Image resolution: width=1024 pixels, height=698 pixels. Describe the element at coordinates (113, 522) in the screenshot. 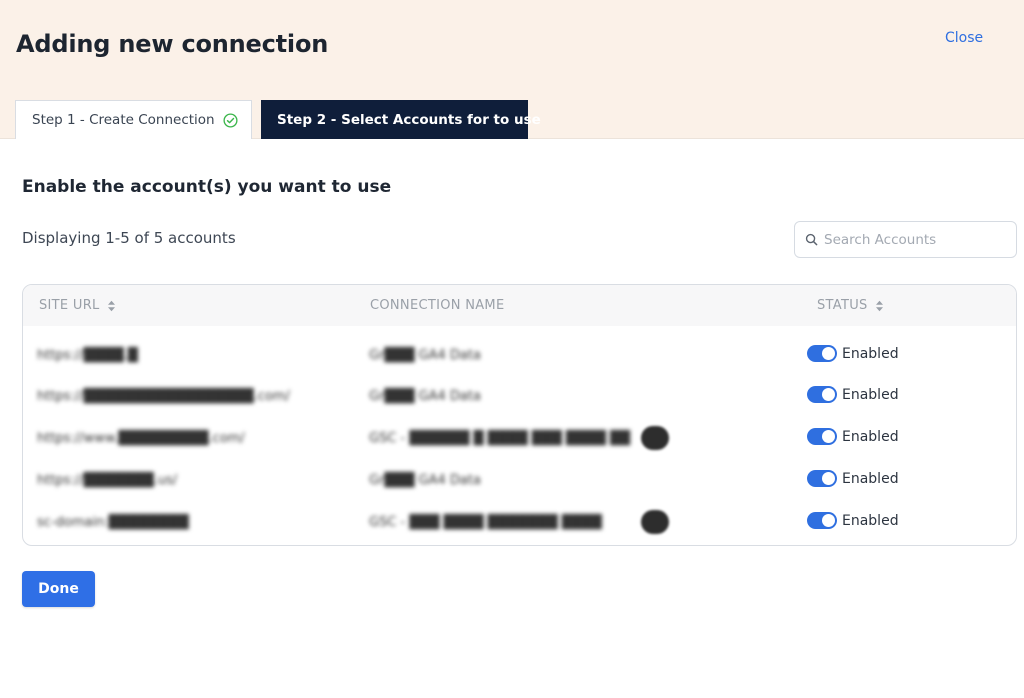

I see `site-url-cell: sc-domain:████████` at that location.